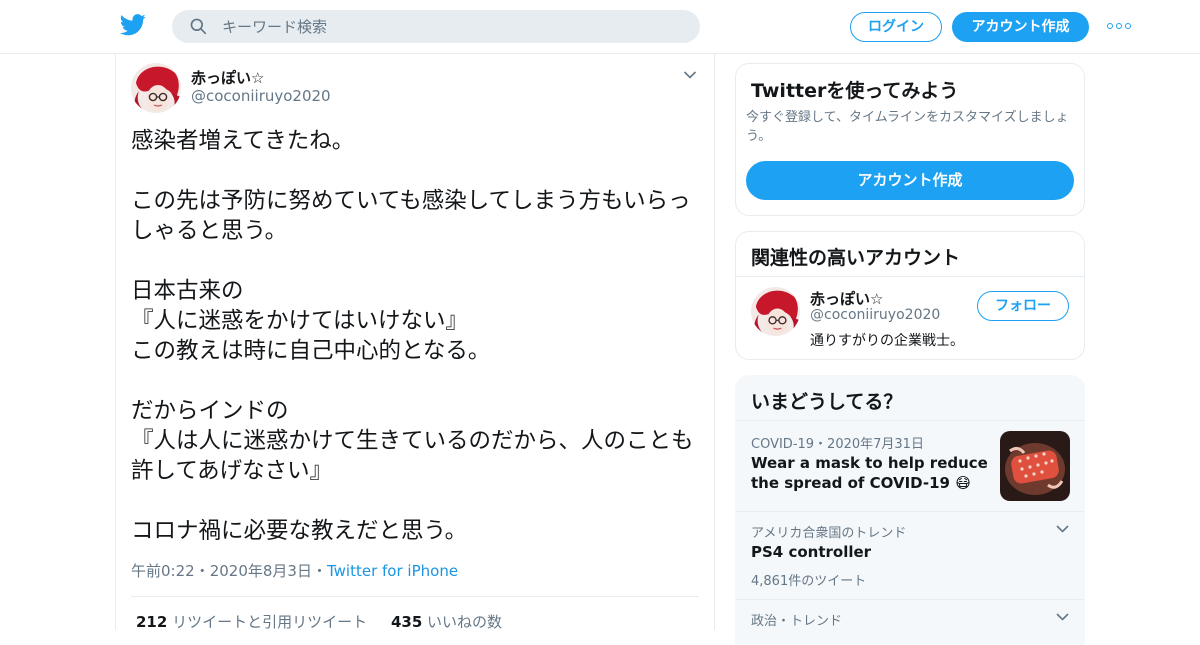 This screenshot has width=1200, height=645. Describe the element at coordinates (163, 571) in the screenshot. I see `tweet-time: 午前0:22` at that location.